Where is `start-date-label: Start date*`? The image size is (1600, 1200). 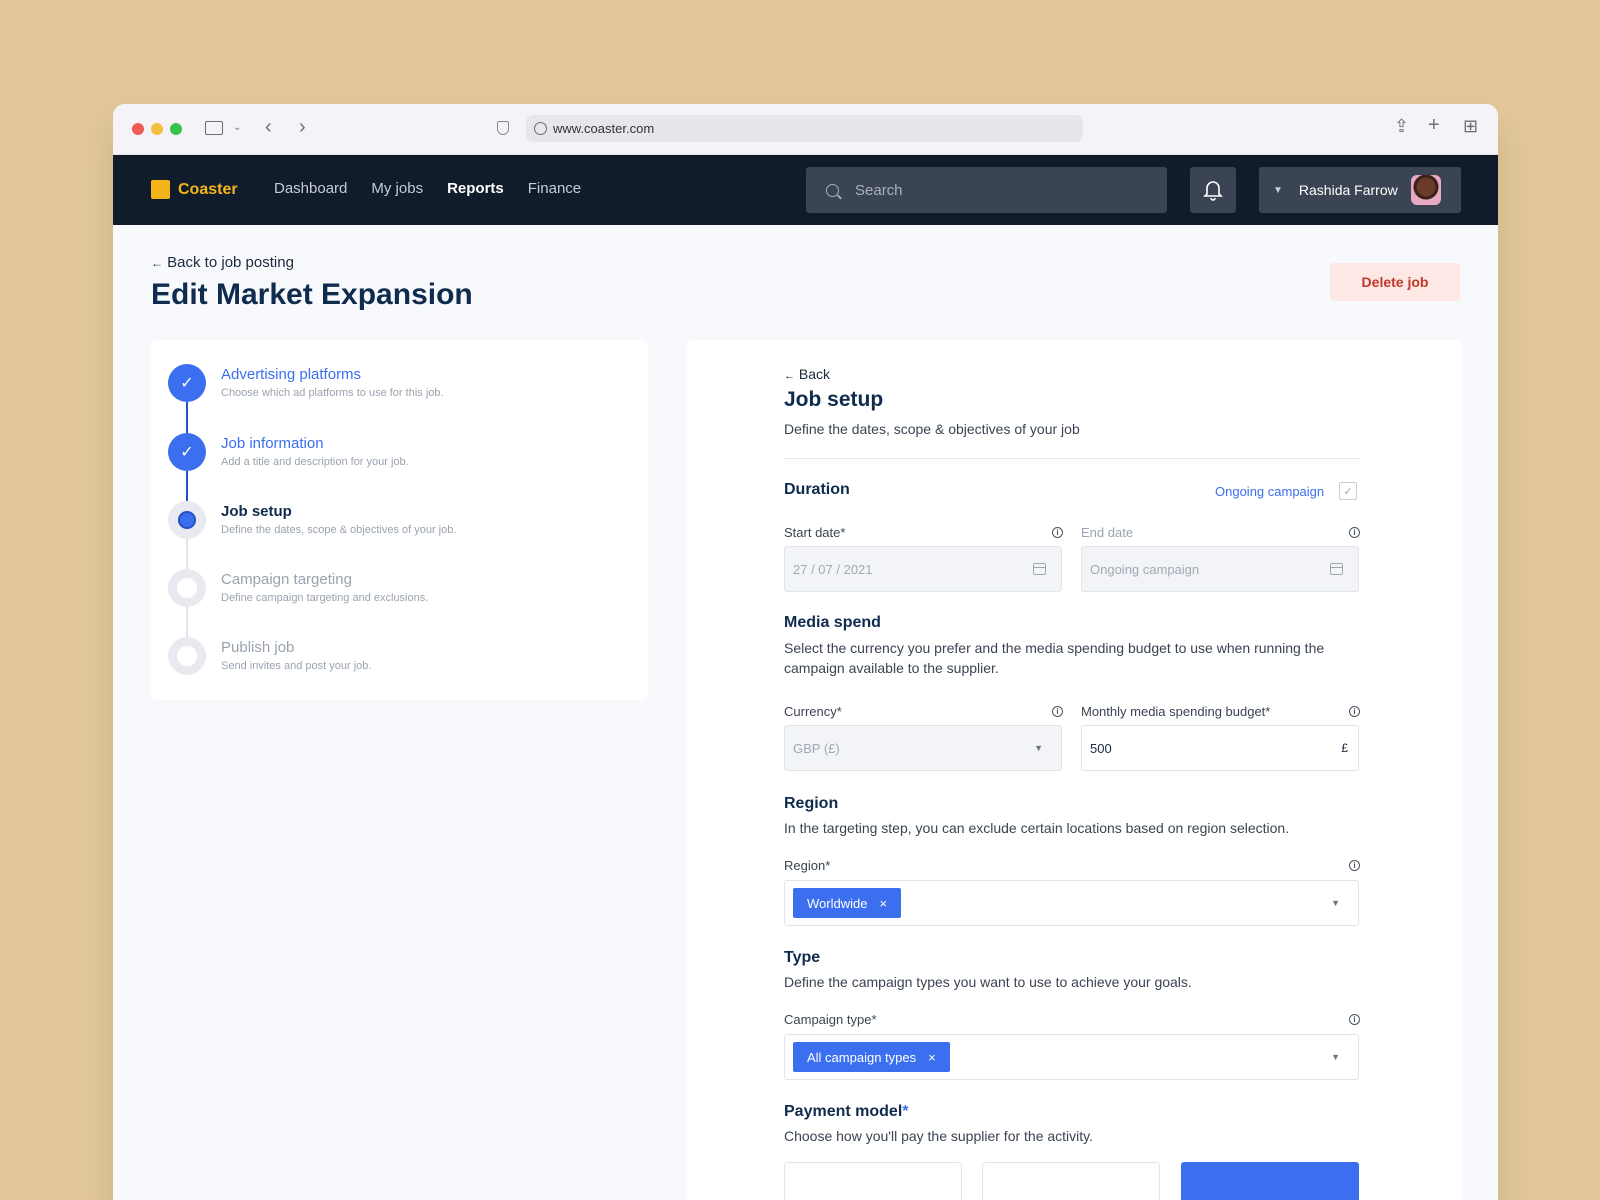
start-date-label: Start date* is located at coordinates (815, 532).